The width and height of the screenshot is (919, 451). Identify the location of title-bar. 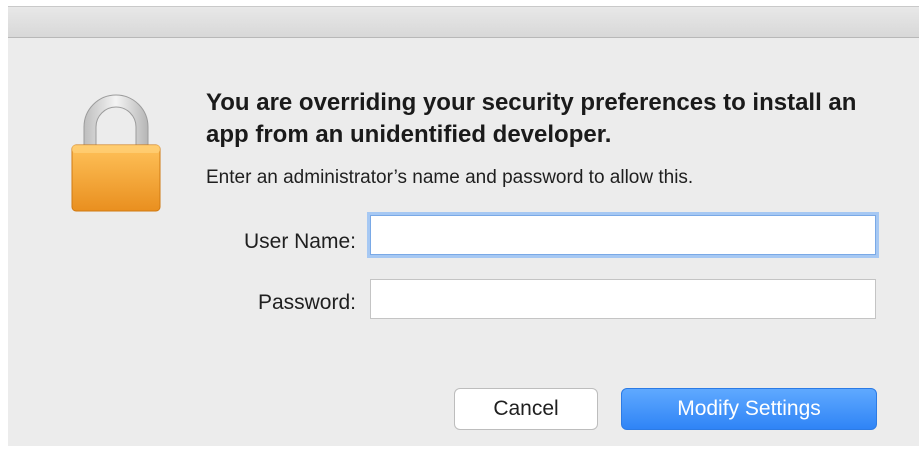
(463, 22).